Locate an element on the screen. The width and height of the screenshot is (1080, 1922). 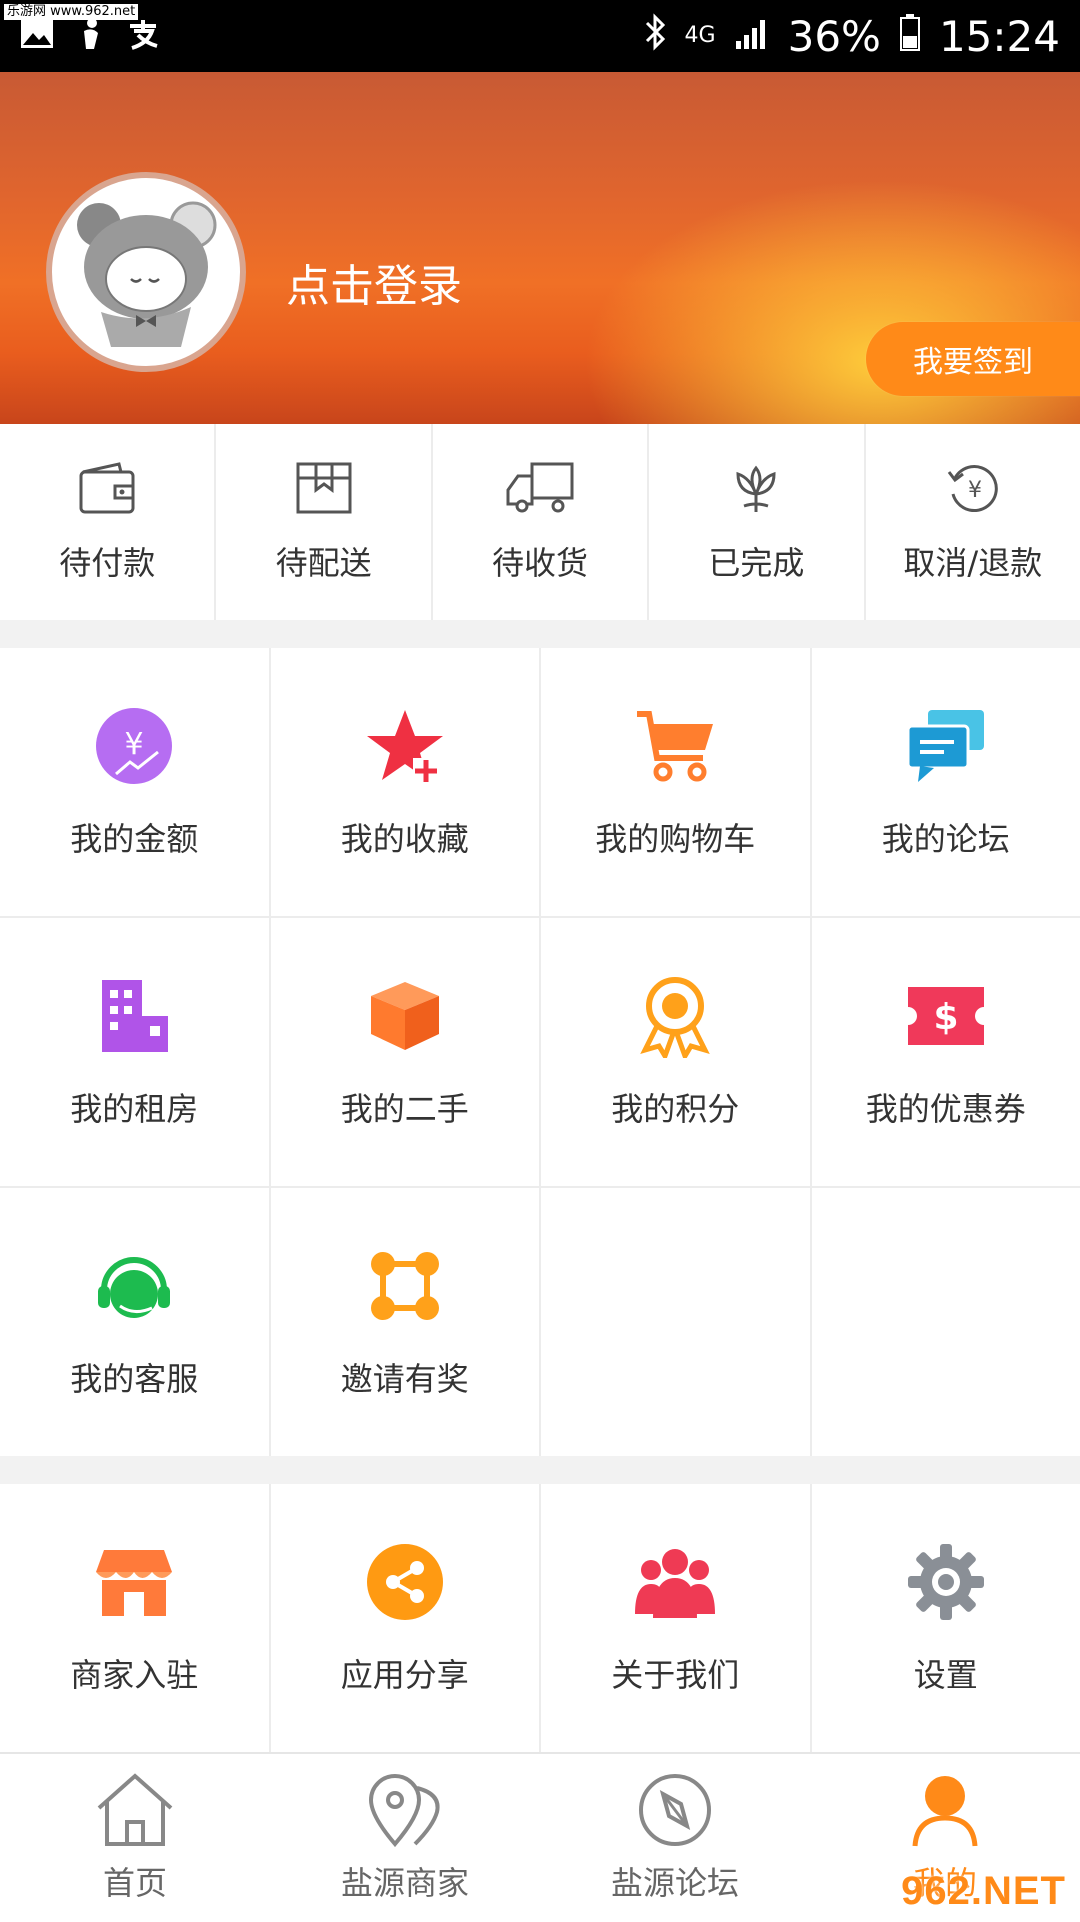
building-icon is located at coordinates (134, 1016).